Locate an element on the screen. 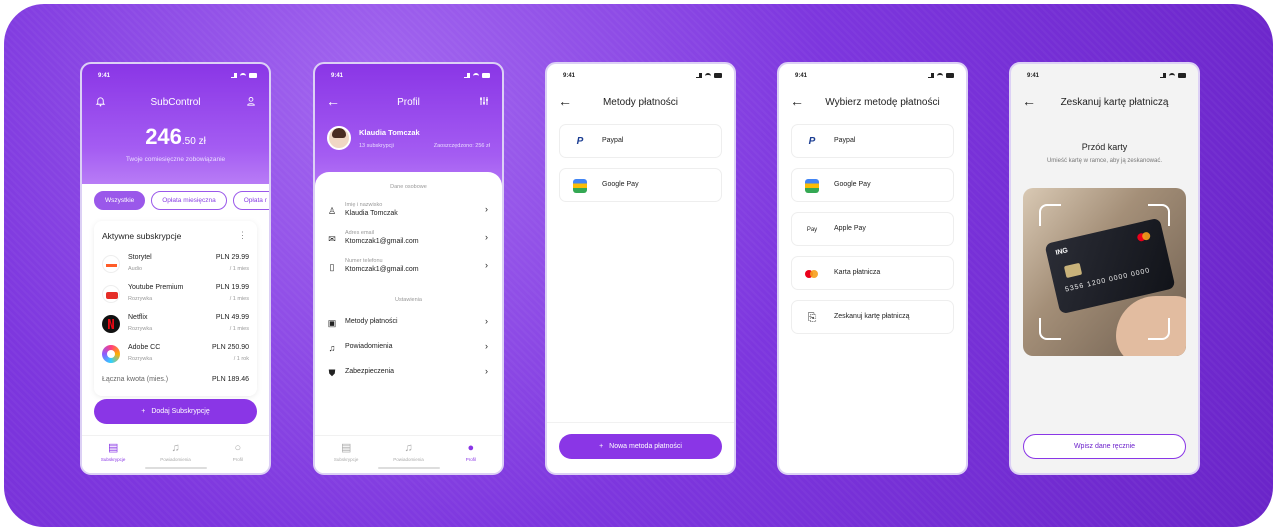 Image resolution: width=1277 pixels, height=531 pixels. scan-instruction: Umieść kartę w ramce, aby ją zeskanować. is located at coordinates (1104, 161).